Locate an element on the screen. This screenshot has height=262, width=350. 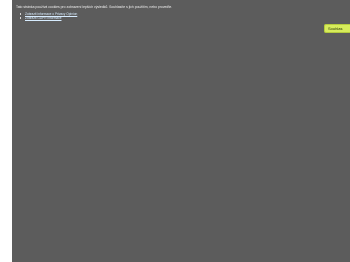
list-item: Zobrazit GDPR informace is located at coordinates (48, 18).